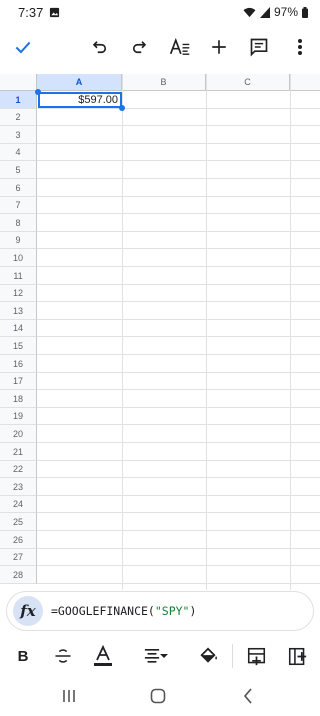 This screenshot has height=716, width=320. Describe the element at coordinates (123, 611) in the screenshot. I see `formula-input: =GOOGLEFINANCE("SPY")` at that location.